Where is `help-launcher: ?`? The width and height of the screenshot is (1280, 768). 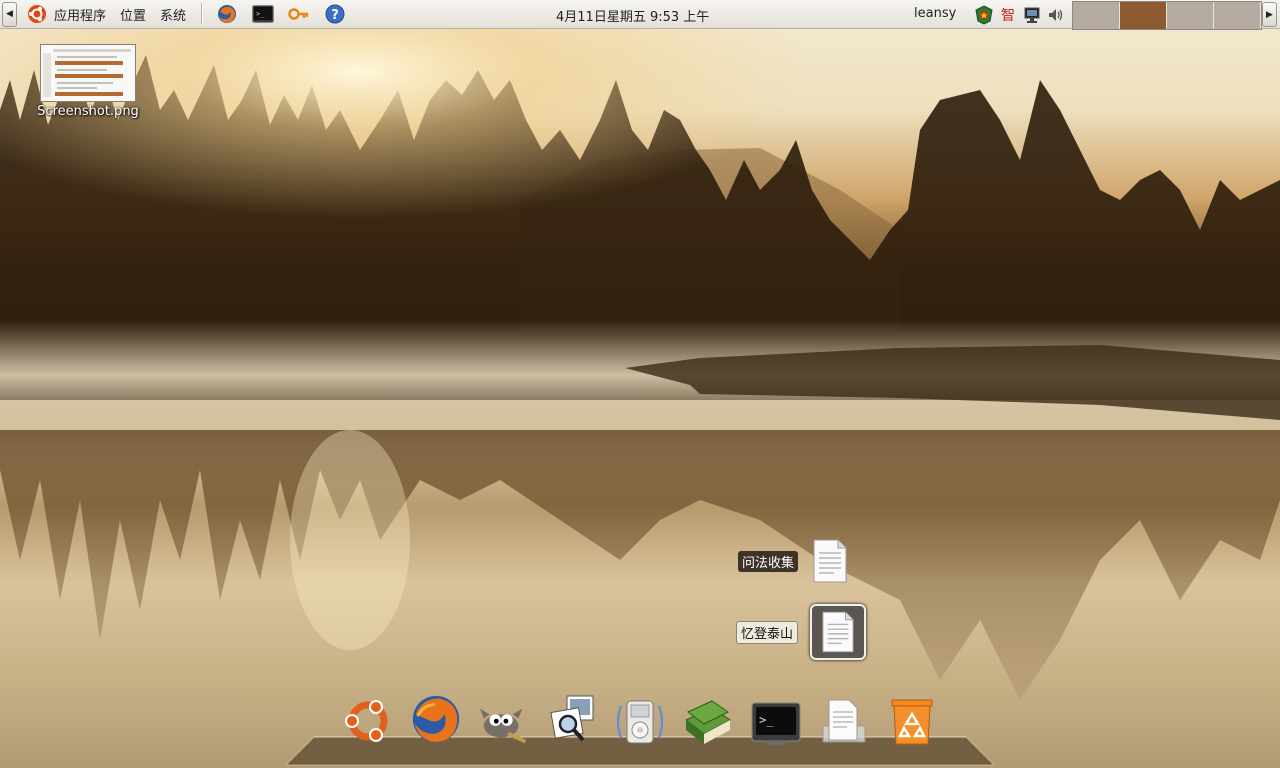
help-launcher: ? is located at coordinates (335, 14).